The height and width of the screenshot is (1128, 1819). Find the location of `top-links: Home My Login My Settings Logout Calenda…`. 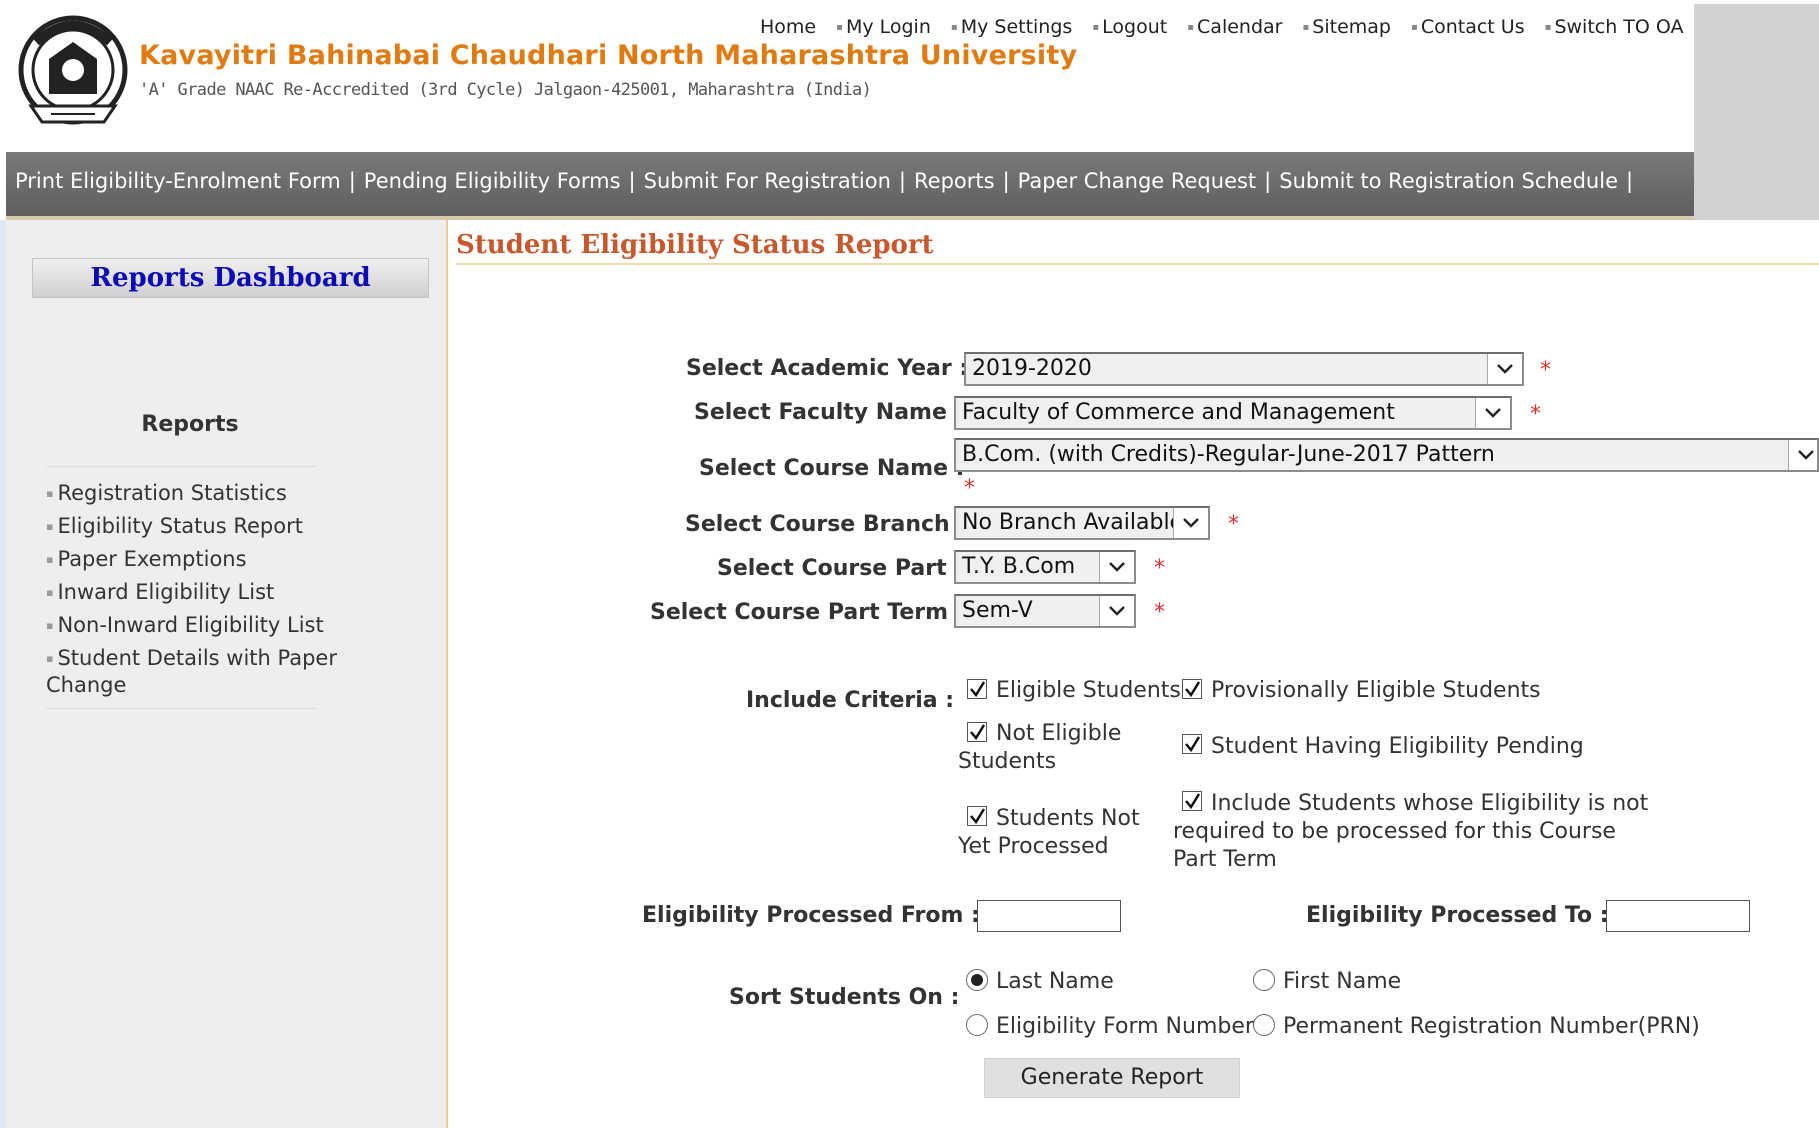

top-links: Home My Login My Settings Logout Calenda… is located at coordinates (1229, 27).